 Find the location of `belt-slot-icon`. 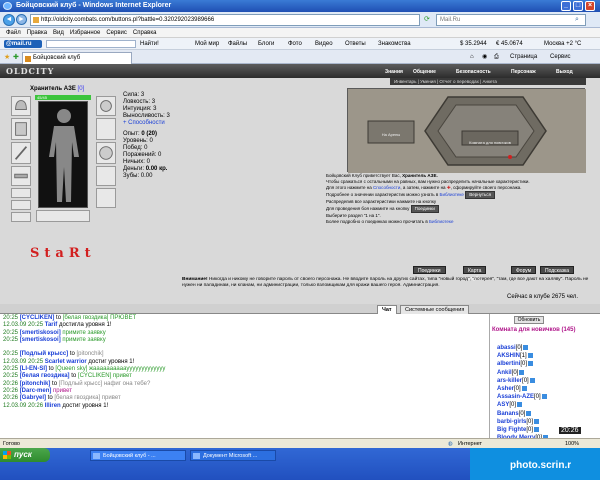

belt-slot-icon is located at coordinates (21, 176).